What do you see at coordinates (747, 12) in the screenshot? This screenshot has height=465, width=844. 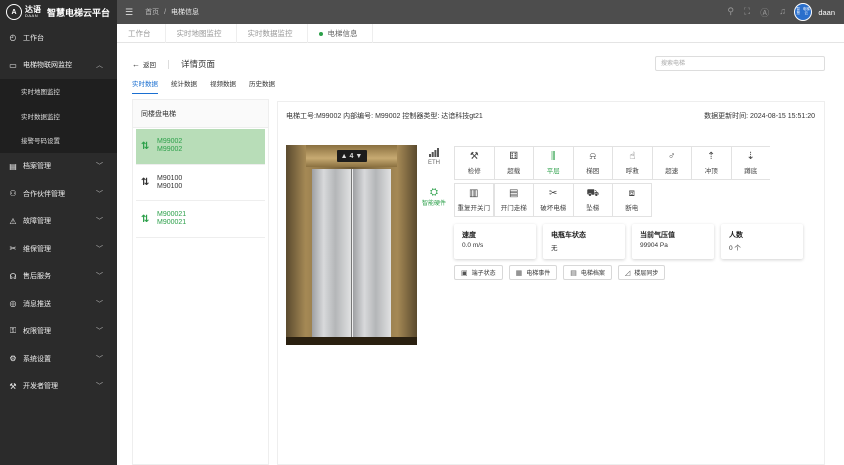 I see `fullscreen-icon: ⛶` at bounding box center [747, 12].